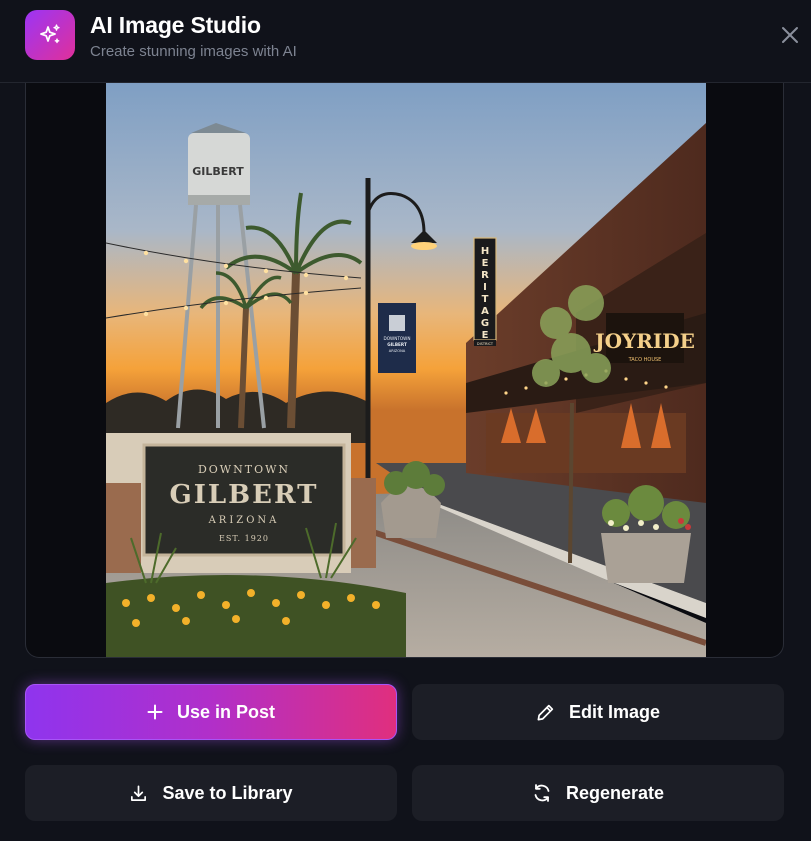 The height and width of the screenshot is (841, 811). Describe the element at coordinates (175, 25) in the screenshot. I see `page-title: AI Image Studio` at that location.